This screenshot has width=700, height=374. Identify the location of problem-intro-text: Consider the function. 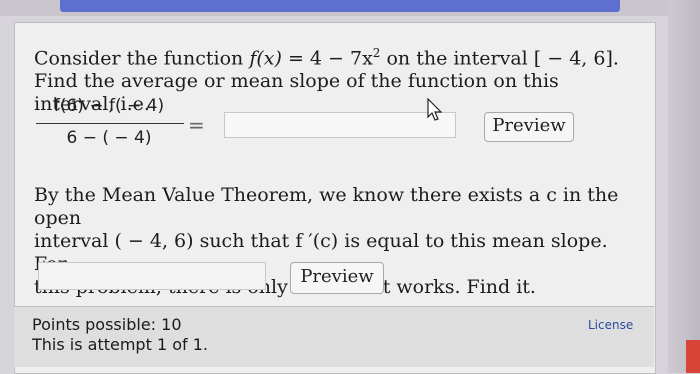
(142, 58).